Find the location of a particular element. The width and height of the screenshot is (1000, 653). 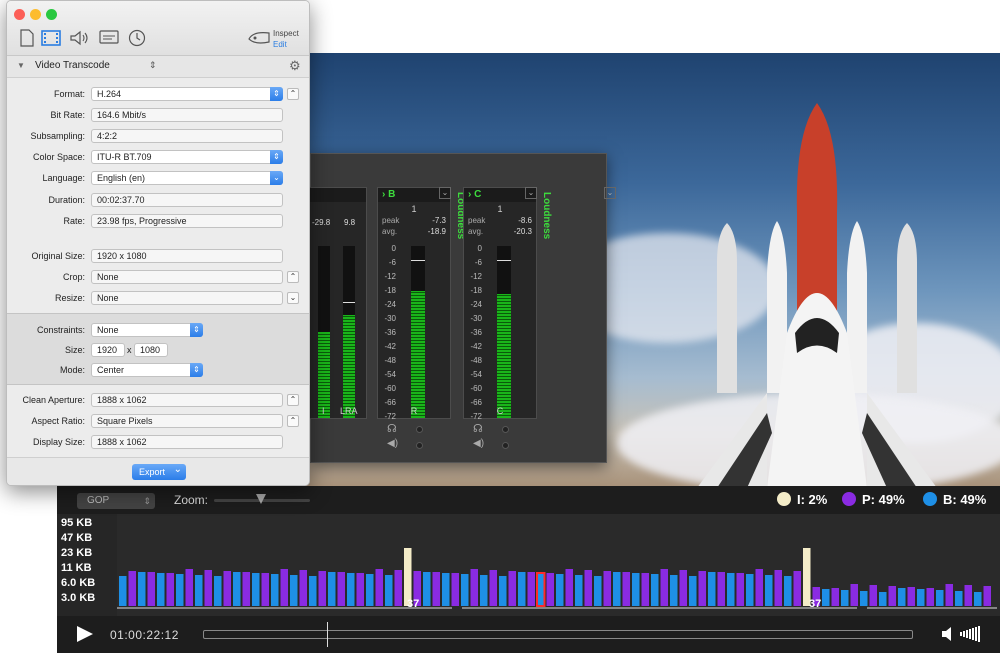

export-button: Export is located at coordinates (159, 471).